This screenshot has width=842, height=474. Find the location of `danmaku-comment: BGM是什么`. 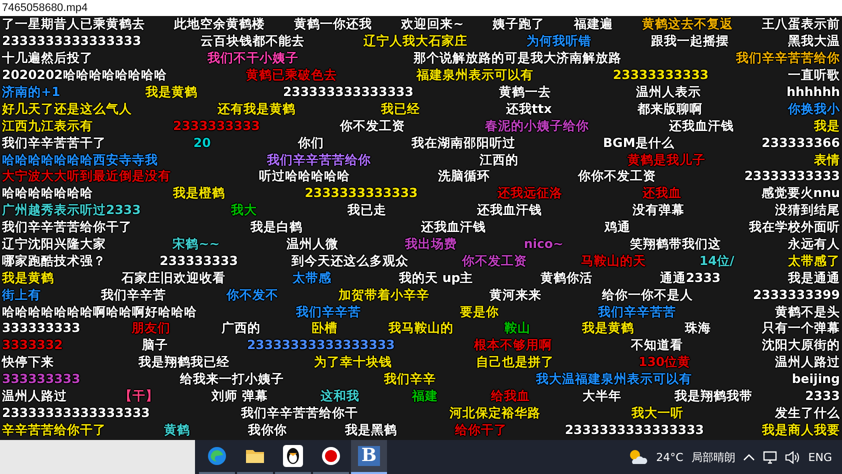

danmaku-comment: BGM是什么 is located at coordinates (638, 142).